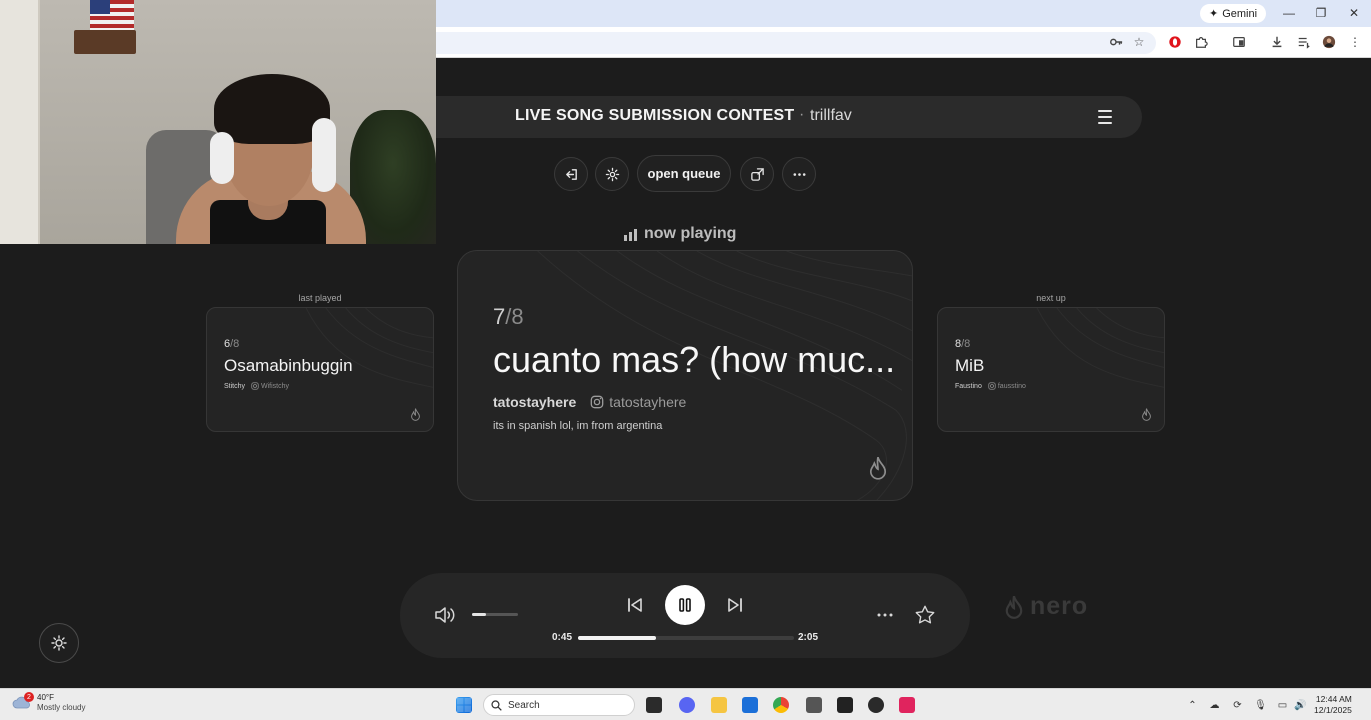 This screenshot has width=1371, height=720. Describe the element at coordinates (288, 365) in the screenshot. I see `last-played-title: Osamabinbuggin` at that location.